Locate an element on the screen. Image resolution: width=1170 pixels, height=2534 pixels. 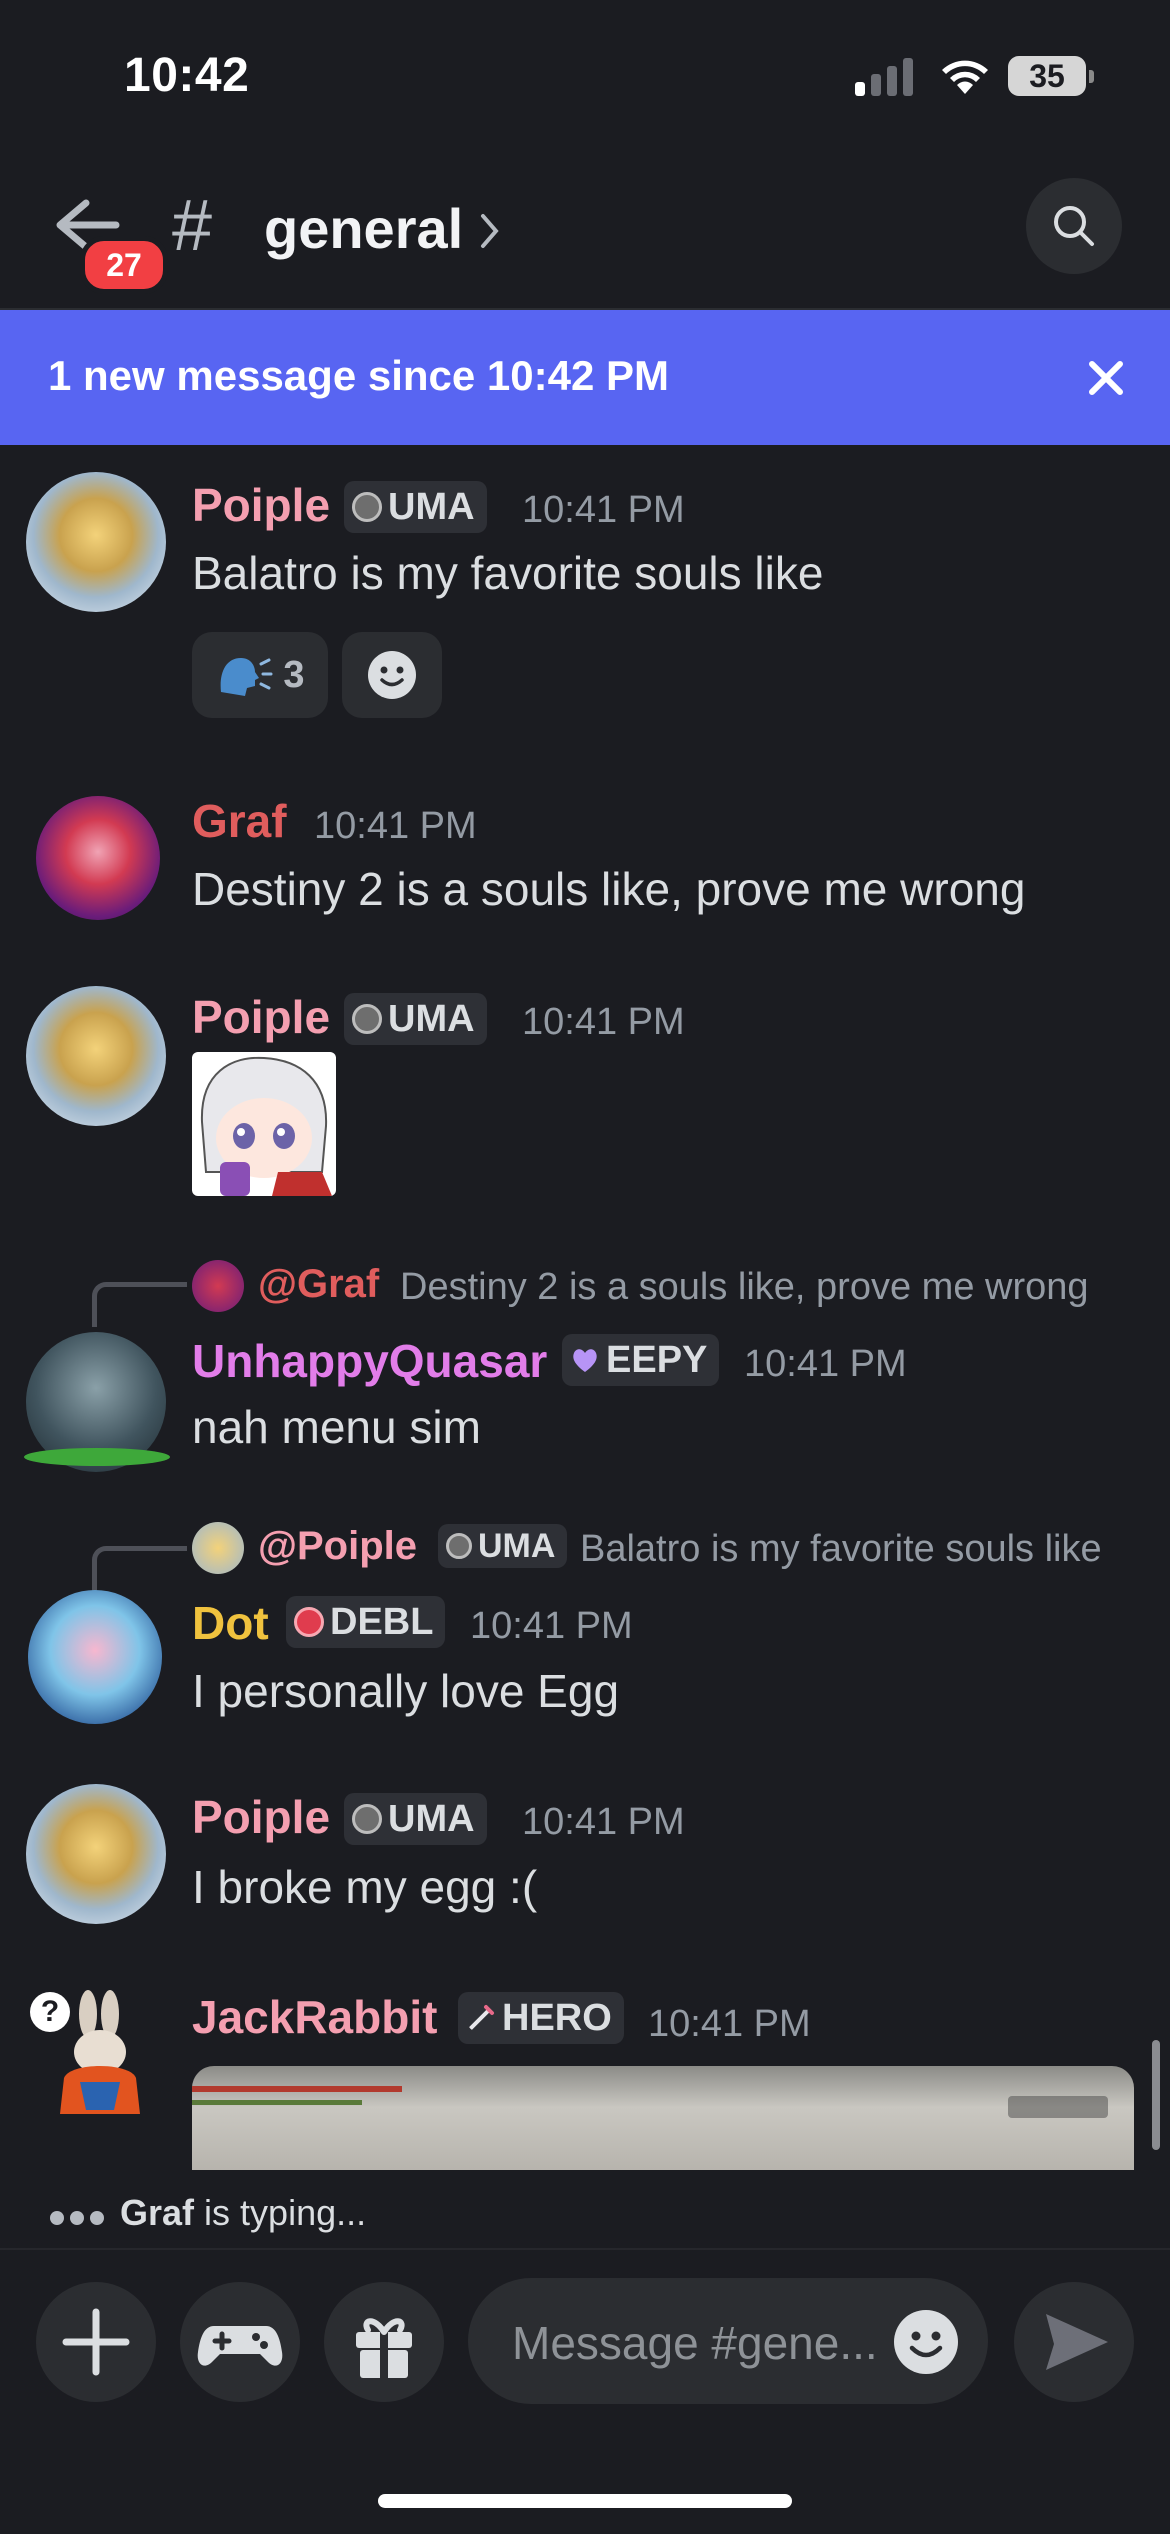
battery-percent: 35 is located at coordinates (1047, 76).